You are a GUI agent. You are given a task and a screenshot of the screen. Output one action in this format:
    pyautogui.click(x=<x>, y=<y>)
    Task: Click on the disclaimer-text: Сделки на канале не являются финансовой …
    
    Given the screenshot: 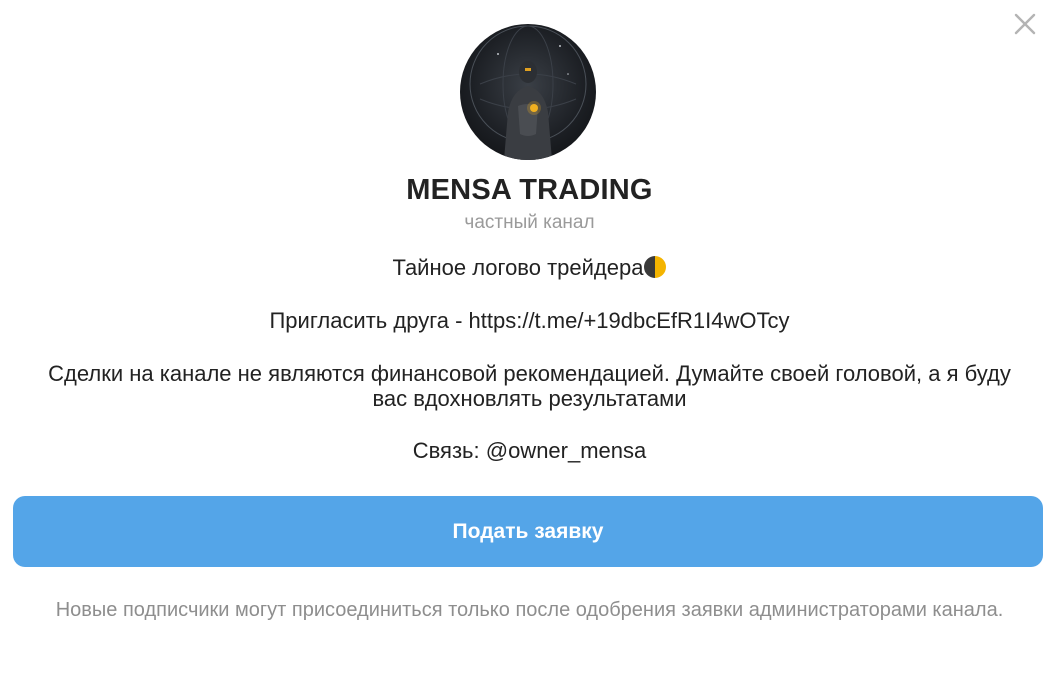 What is the action you would take?
    pyautogui.click(x=529, y=386)
    